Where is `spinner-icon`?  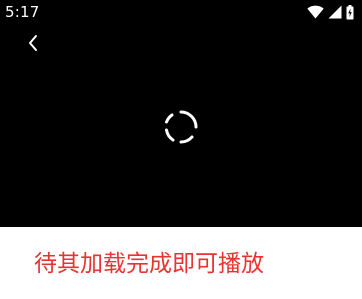 spinner-icon is located at coordinates (181, 127).